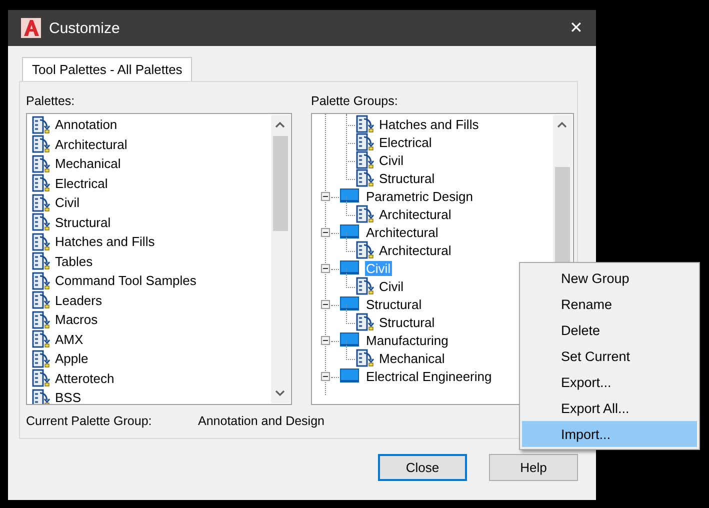 The height and width of the screenshot is (508, 709). I want to click on palette-name: AMX, so click(69, 339).